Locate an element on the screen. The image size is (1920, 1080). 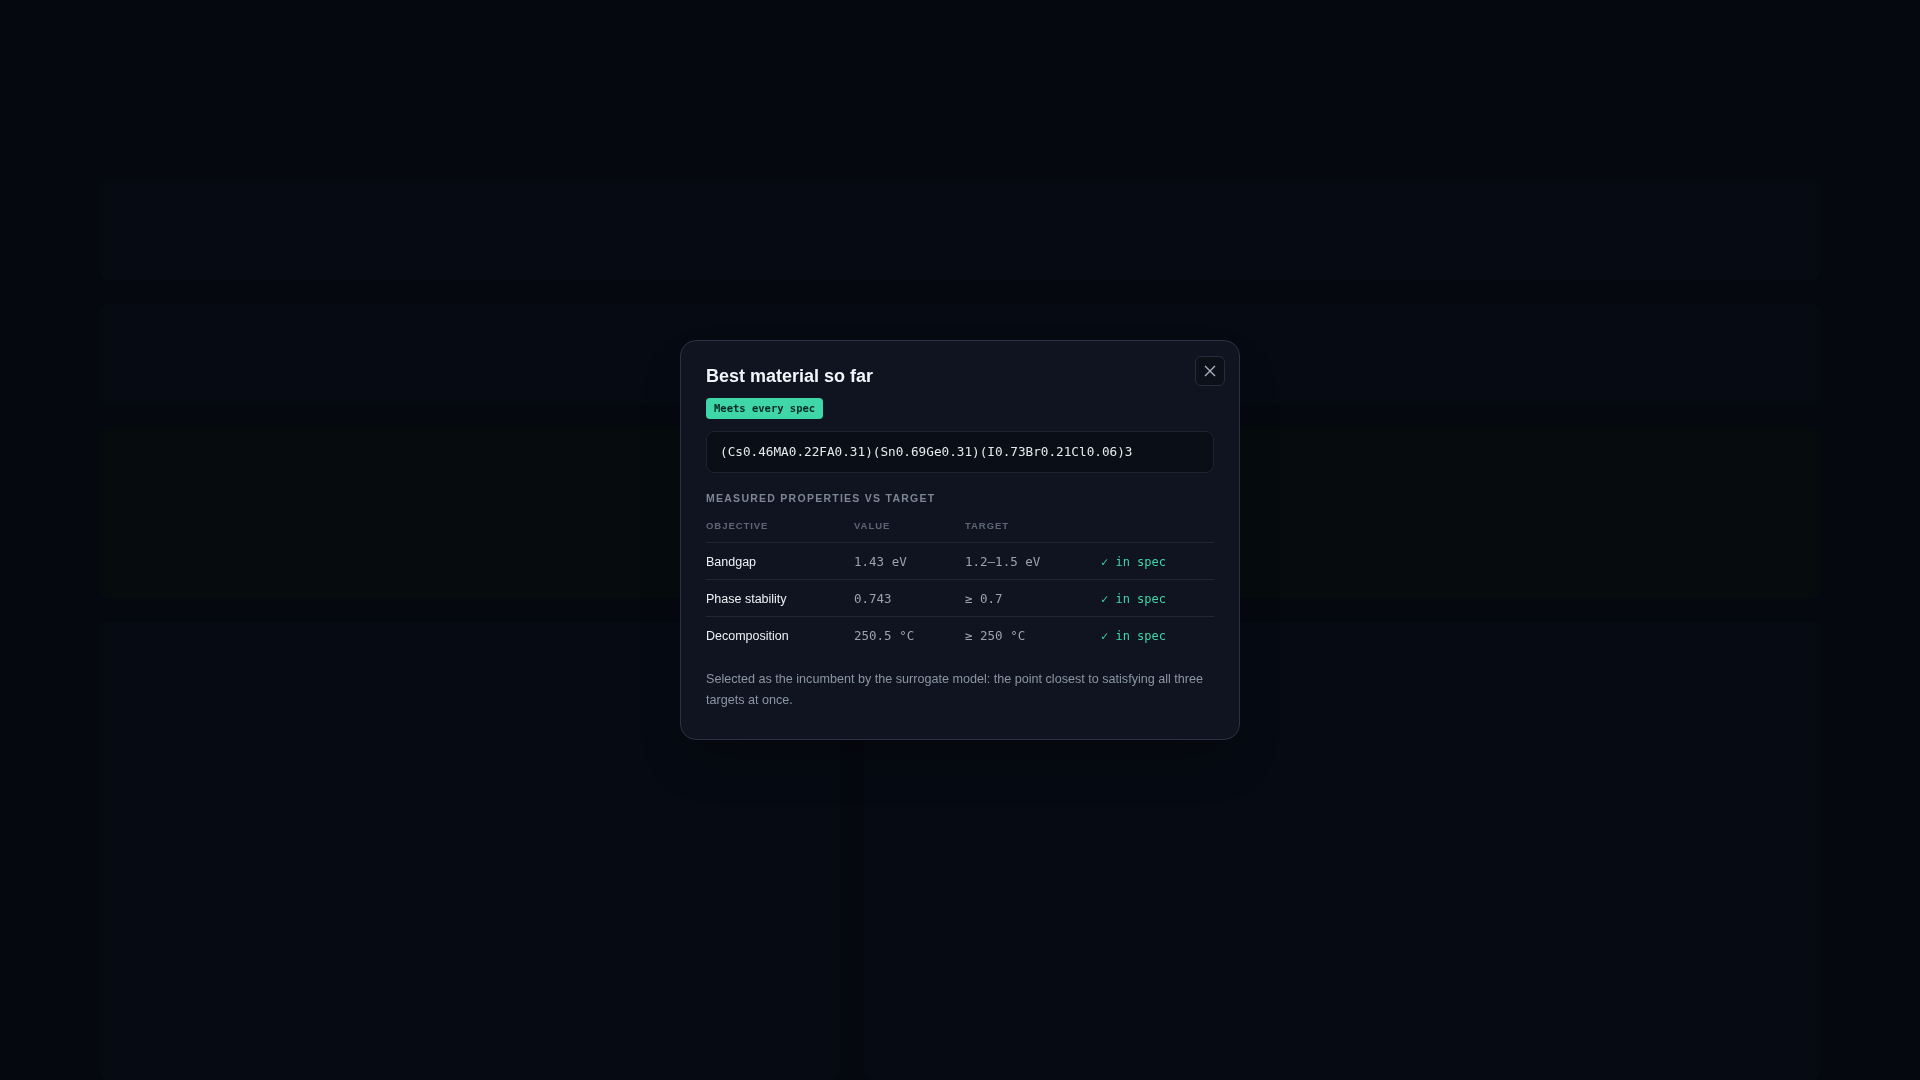
dialog-title: Best material so far is located at coordinates (790, 376).